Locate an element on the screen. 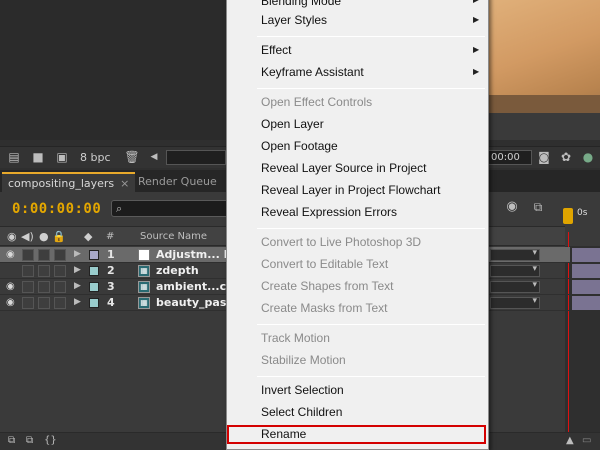  close-icon: × is located at coordinates (124, 183).